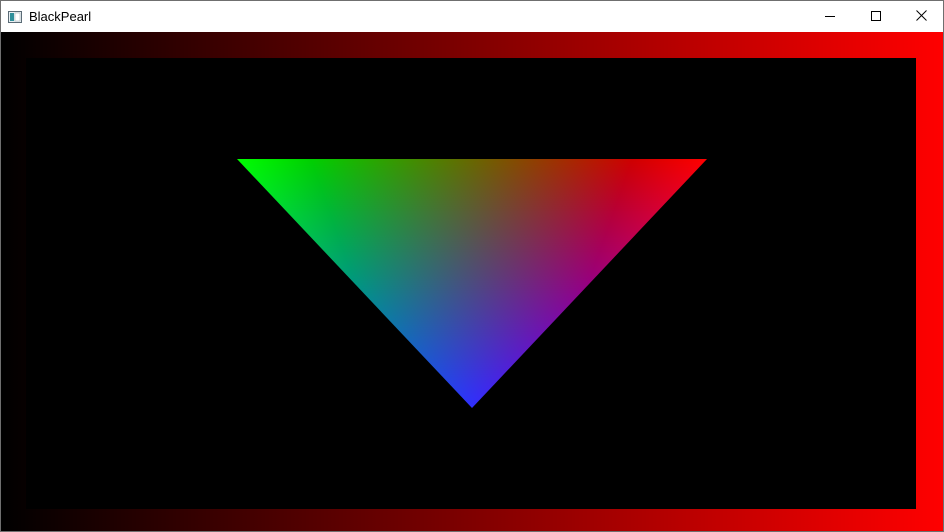 Image resolution: width=944 pixels, height=532 pixels. What do you see at coordinates (15, 16) in the screenshot?
I see `app-window-icon` at bounding box center [15, 16].